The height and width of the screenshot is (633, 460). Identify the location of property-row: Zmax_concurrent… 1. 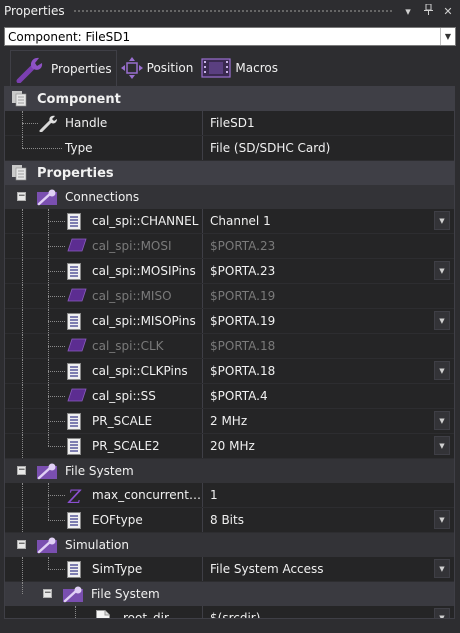
(229, 495).